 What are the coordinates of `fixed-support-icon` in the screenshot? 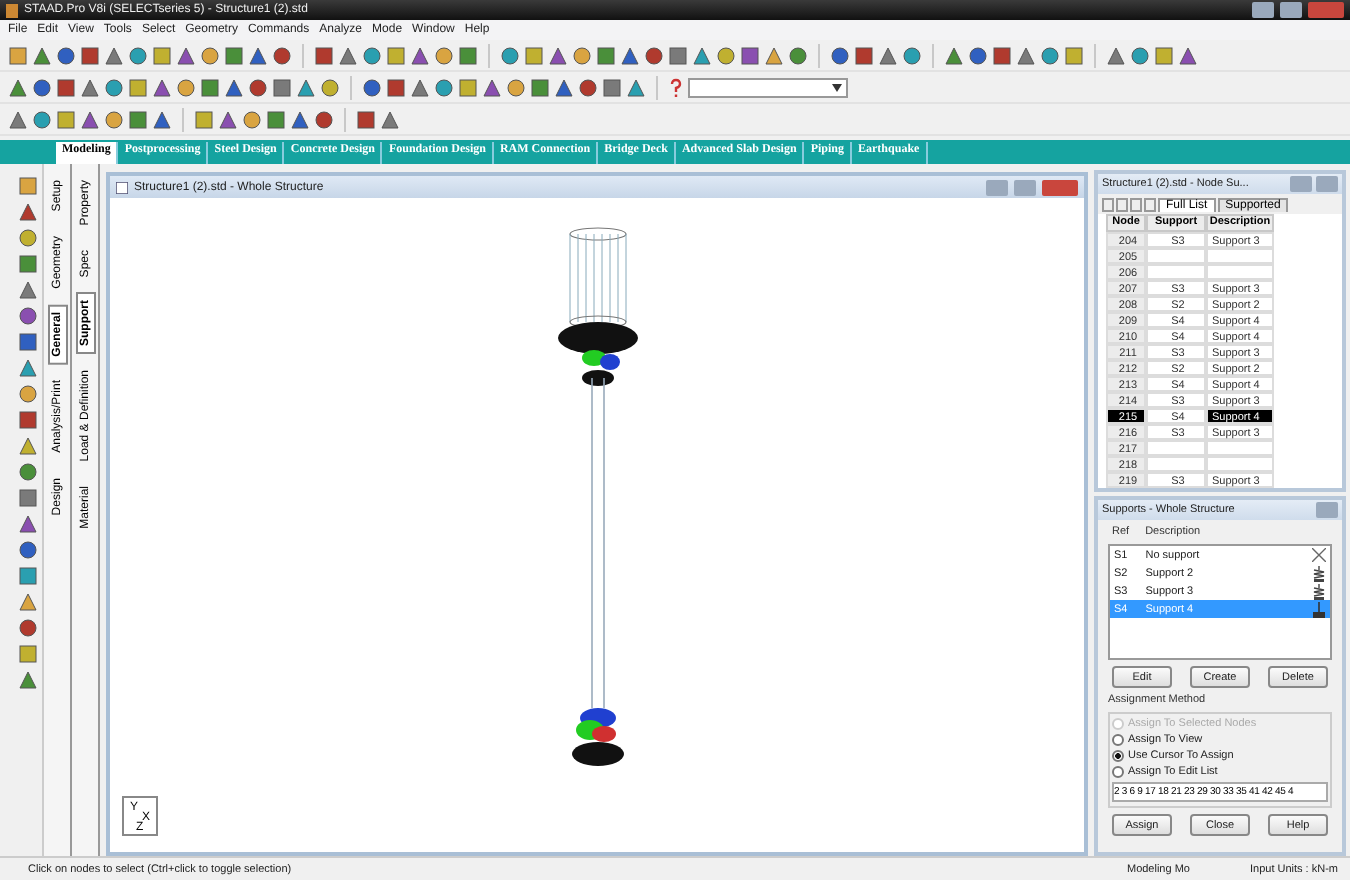 It's located at (1319, 609).